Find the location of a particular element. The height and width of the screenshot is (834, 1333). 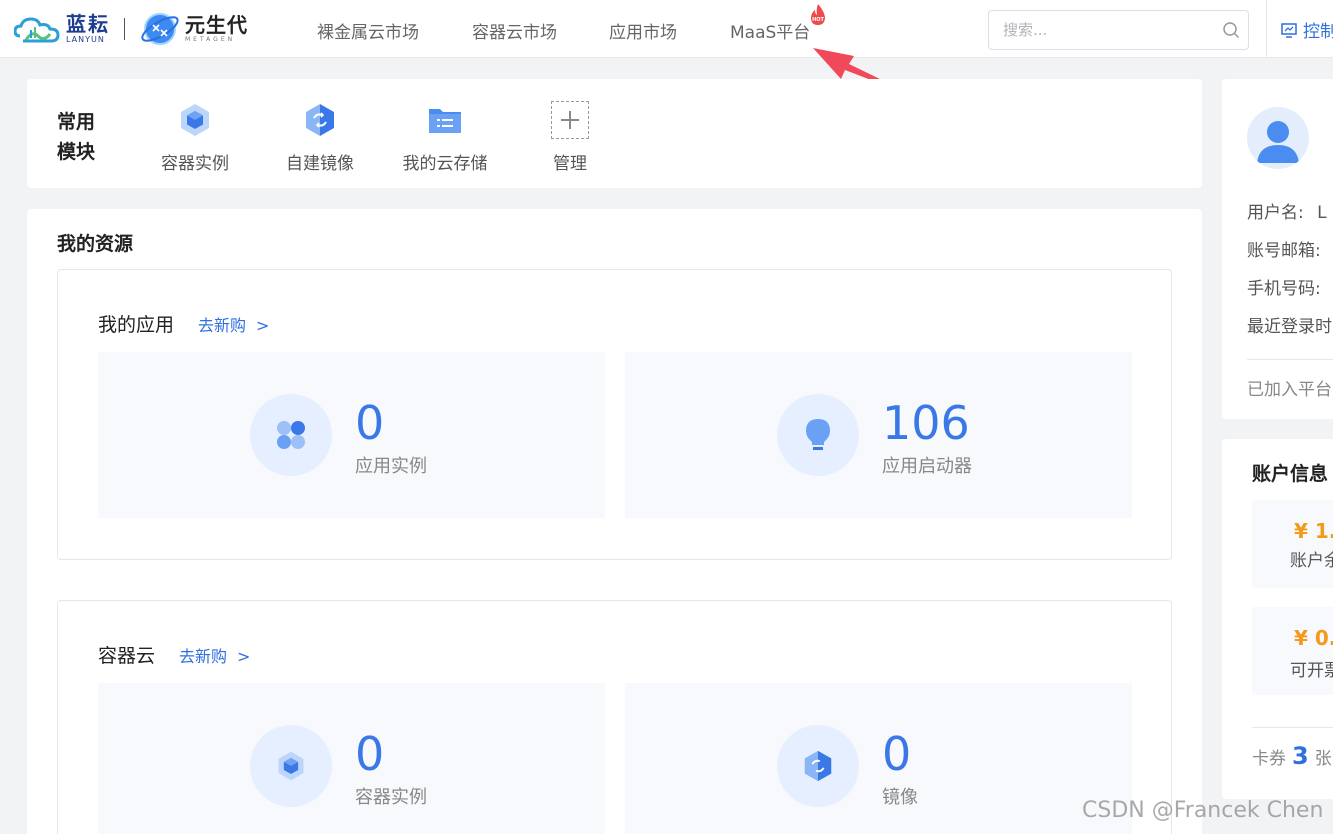

hot-badge-text: HOT is located at coordinates (818, 20).